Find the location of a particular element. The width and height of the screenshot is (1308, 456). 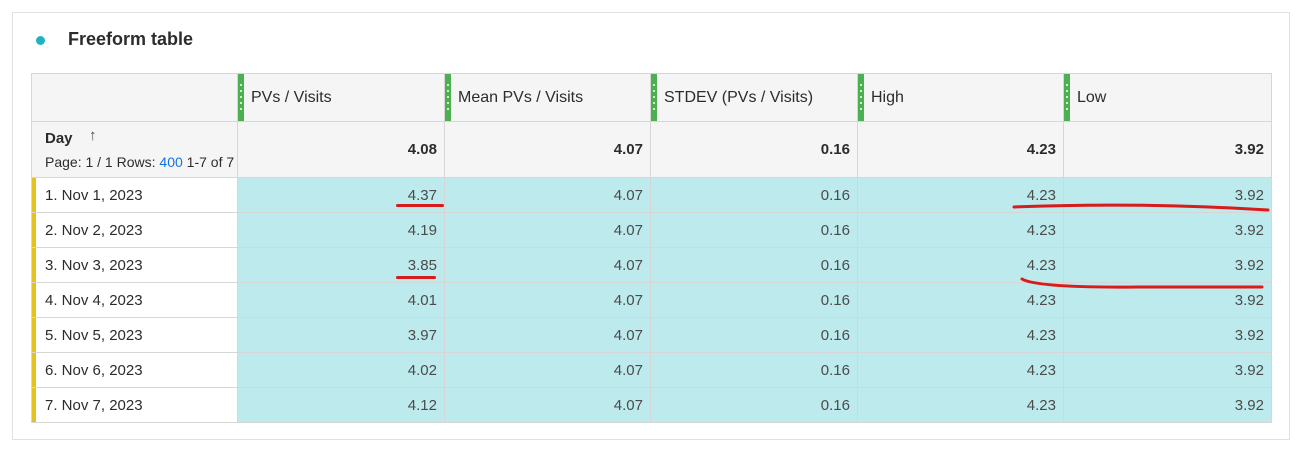

pager-range: 1-7 of 7 is located at coordinates (210, 162).